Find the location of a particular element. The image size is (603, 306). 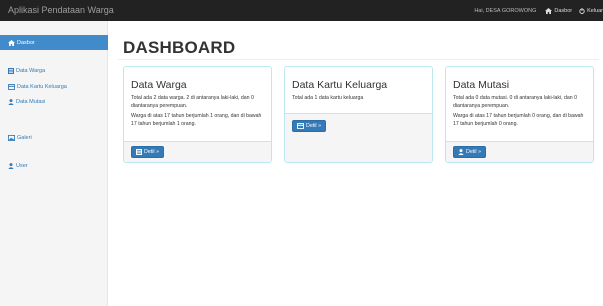

app-brand: Aplikasi Pendataan Warga is located at coordinates (61, 10).